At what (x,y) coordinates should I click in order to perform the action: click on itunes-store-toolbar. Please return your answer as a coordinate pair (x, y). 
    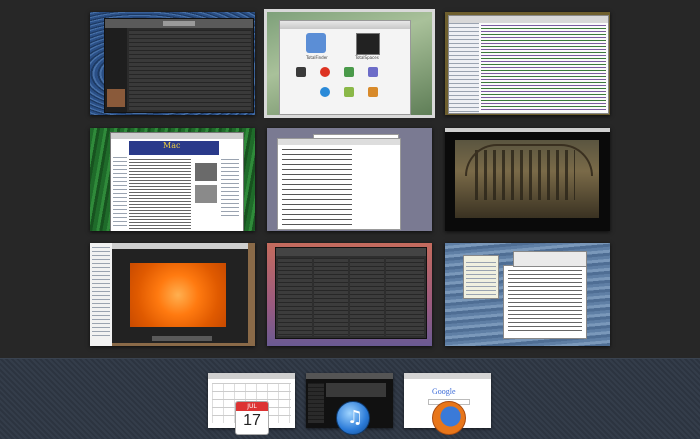
    Looking at the image, I should click on (349, 376).